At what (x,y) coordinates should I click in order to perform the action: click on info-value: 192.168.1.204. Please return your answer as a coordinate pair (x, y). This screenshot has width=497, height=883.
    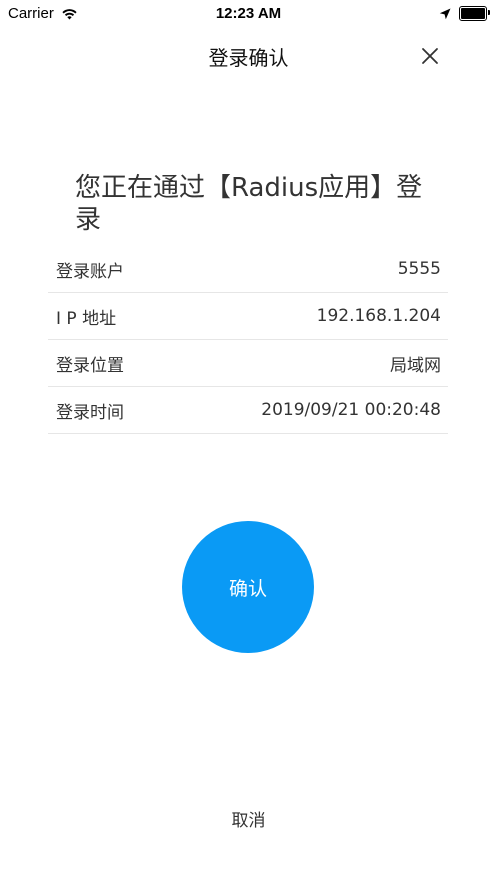
    Looking at the image, I should click on (378, 316).